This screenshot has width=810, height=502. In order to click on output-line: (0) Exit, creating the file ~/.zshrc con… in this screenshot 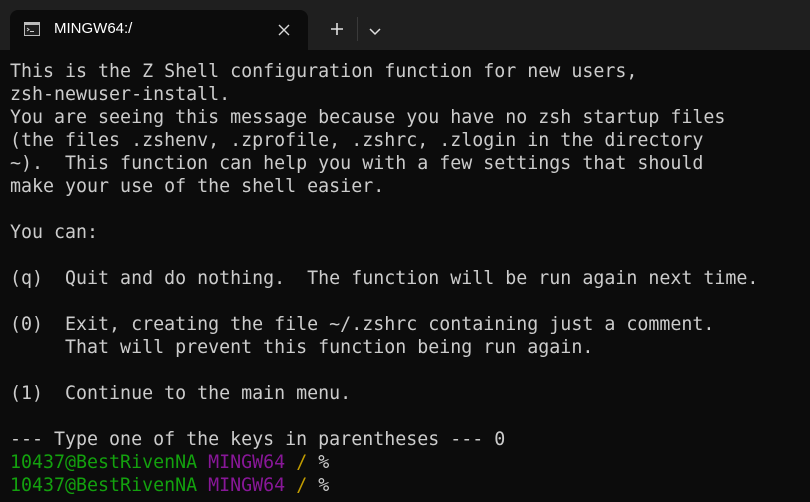, I will do `click(362, 324)`.